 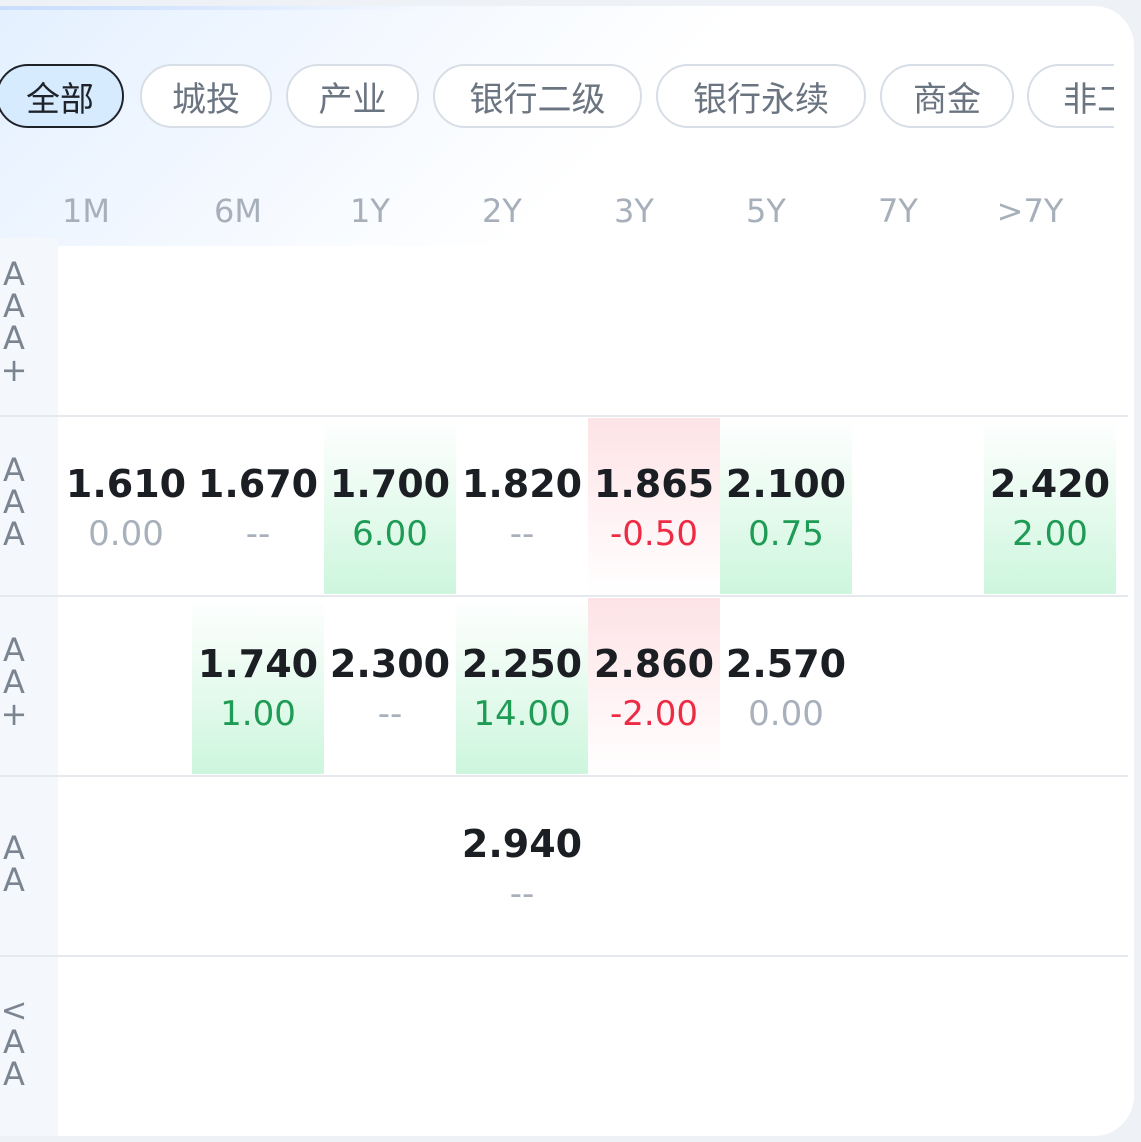 I want to click on yield-cell: 1.740 1.00, so click(x=258, y=686).